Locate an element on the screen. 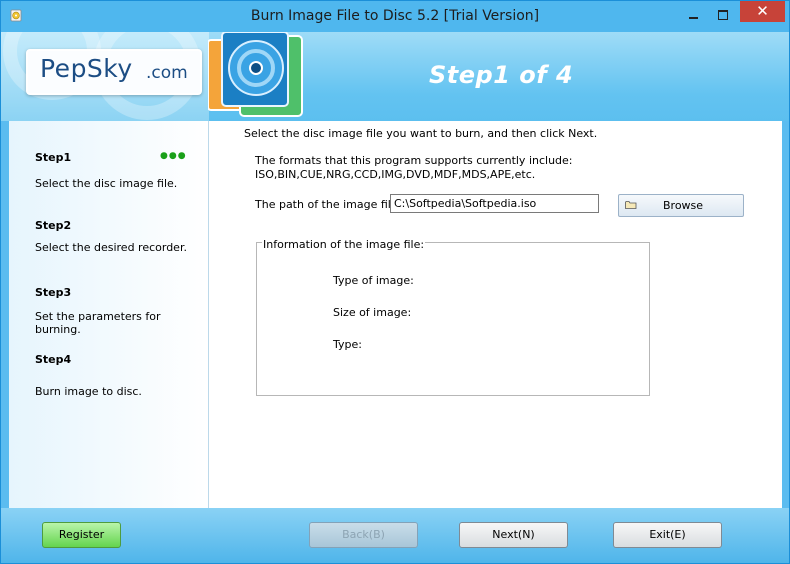 This screenshot has width=790, height=564. browse-button: Browse is located at coordinates (681, 205).